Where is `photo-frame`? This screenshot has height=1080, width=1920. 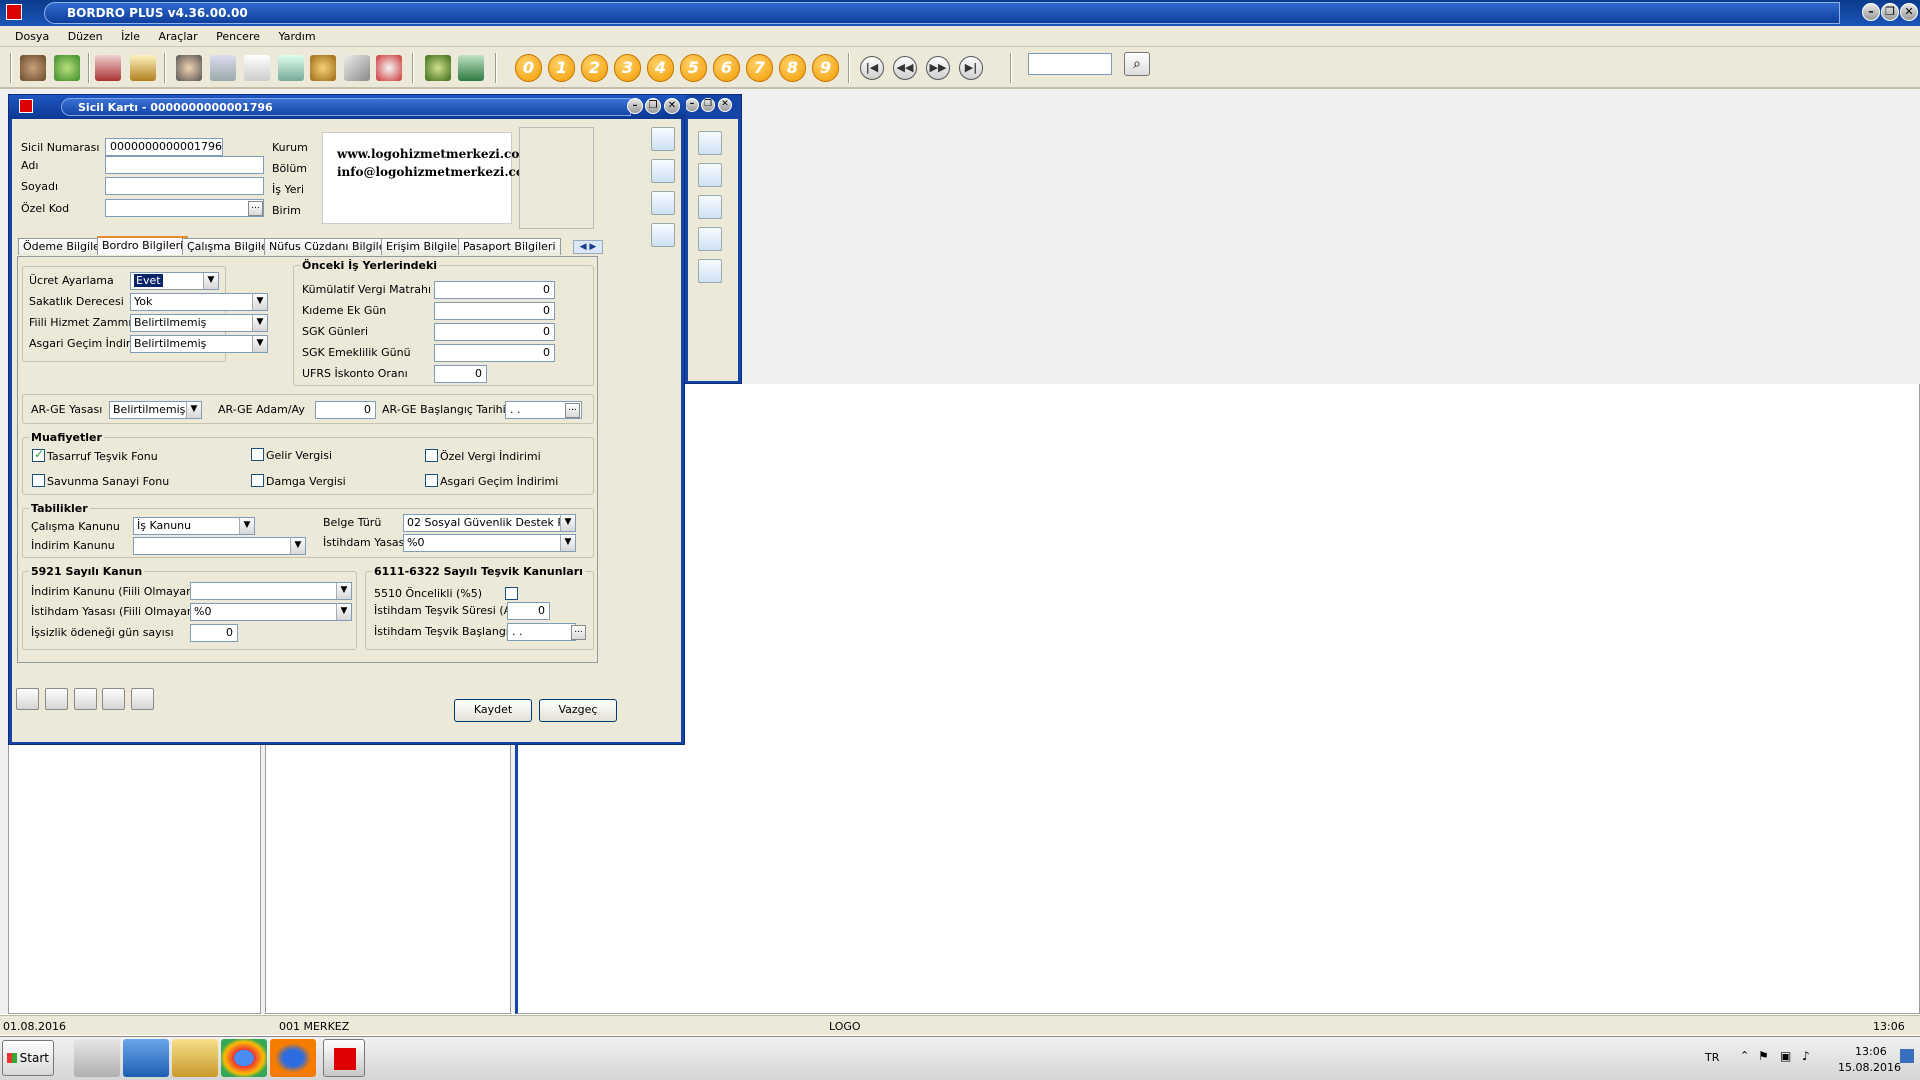
photo-frame is located at coordinates (556, 178).